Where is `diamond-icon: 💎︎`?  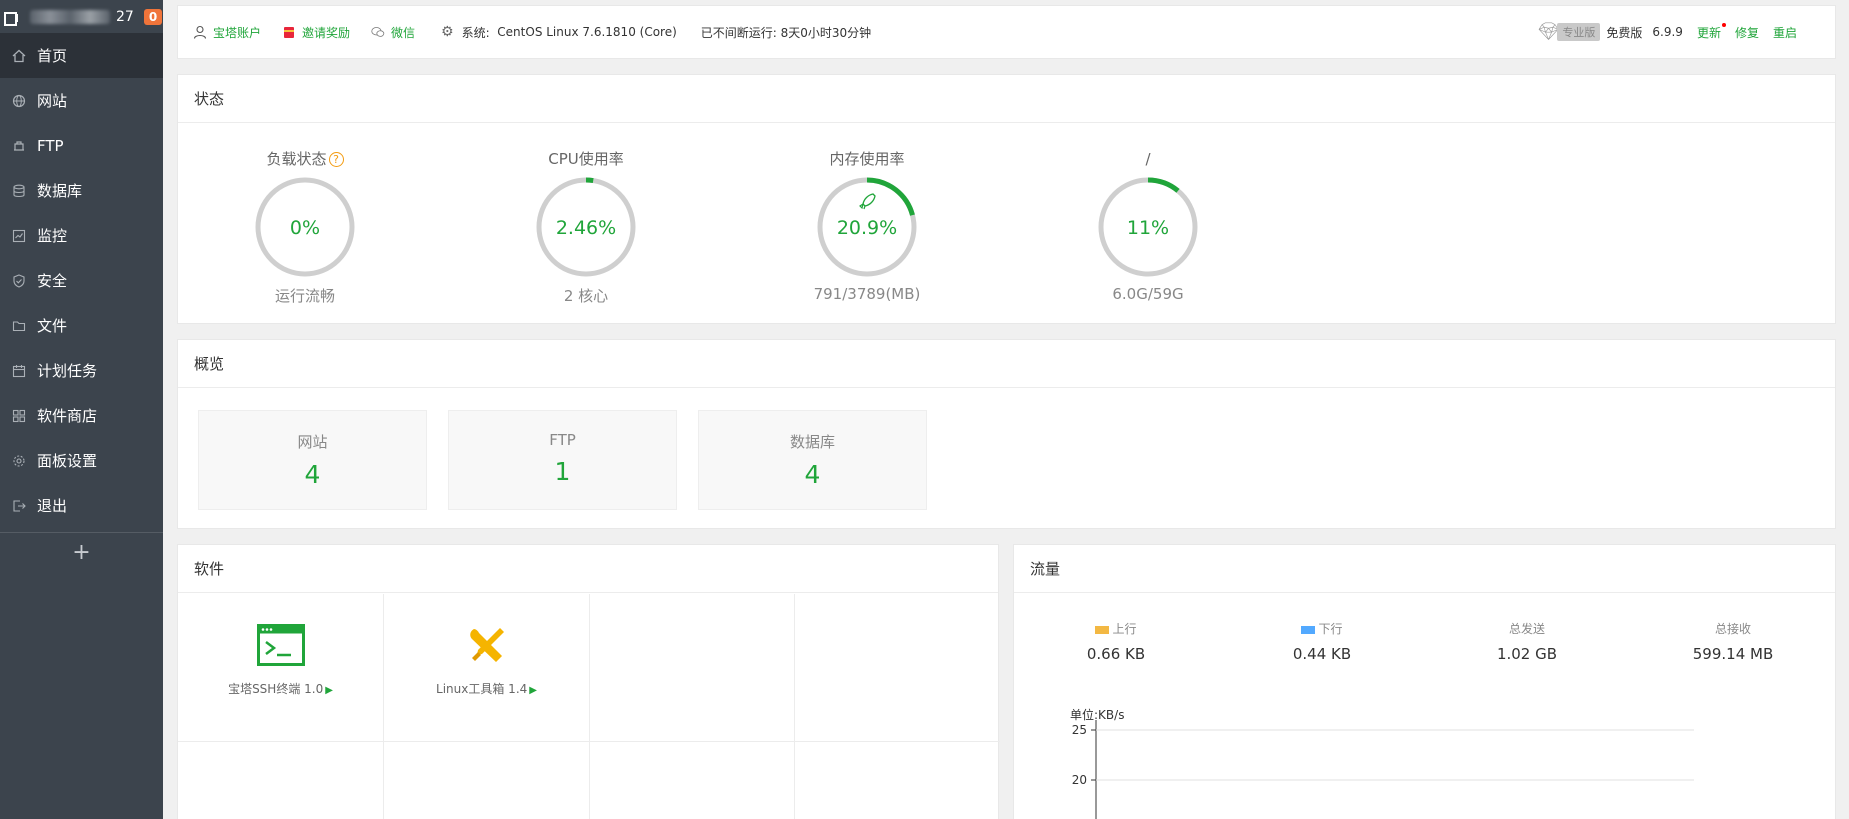
diamond-icon: 💎︎ is located at coordinates (1548, 32).